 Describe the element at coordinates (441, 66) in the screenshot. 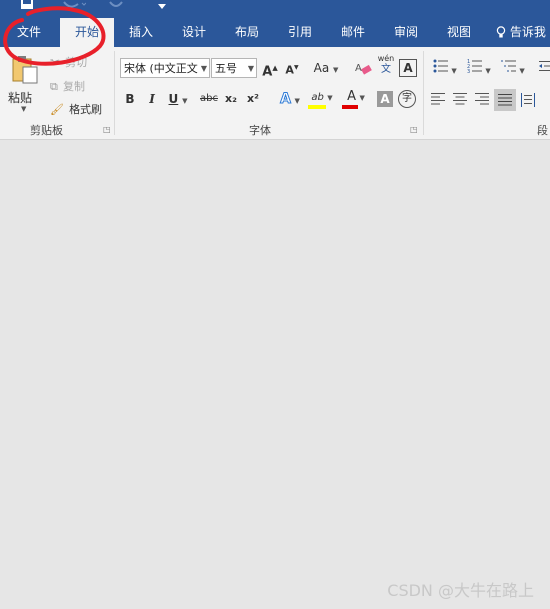

I see `bullets-icon` at that location.